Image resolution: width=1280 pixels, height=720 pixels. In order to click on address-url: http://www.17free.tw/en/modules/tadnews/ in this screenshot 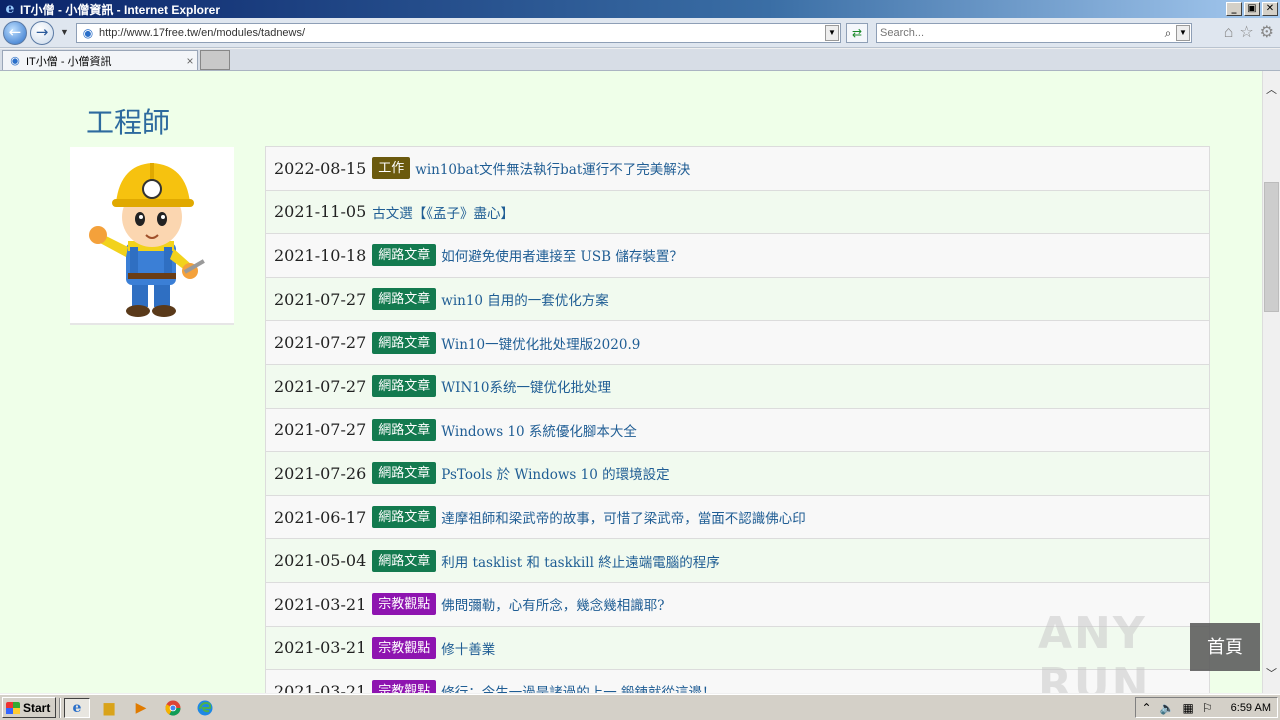, I will do `click(462, 33)`.